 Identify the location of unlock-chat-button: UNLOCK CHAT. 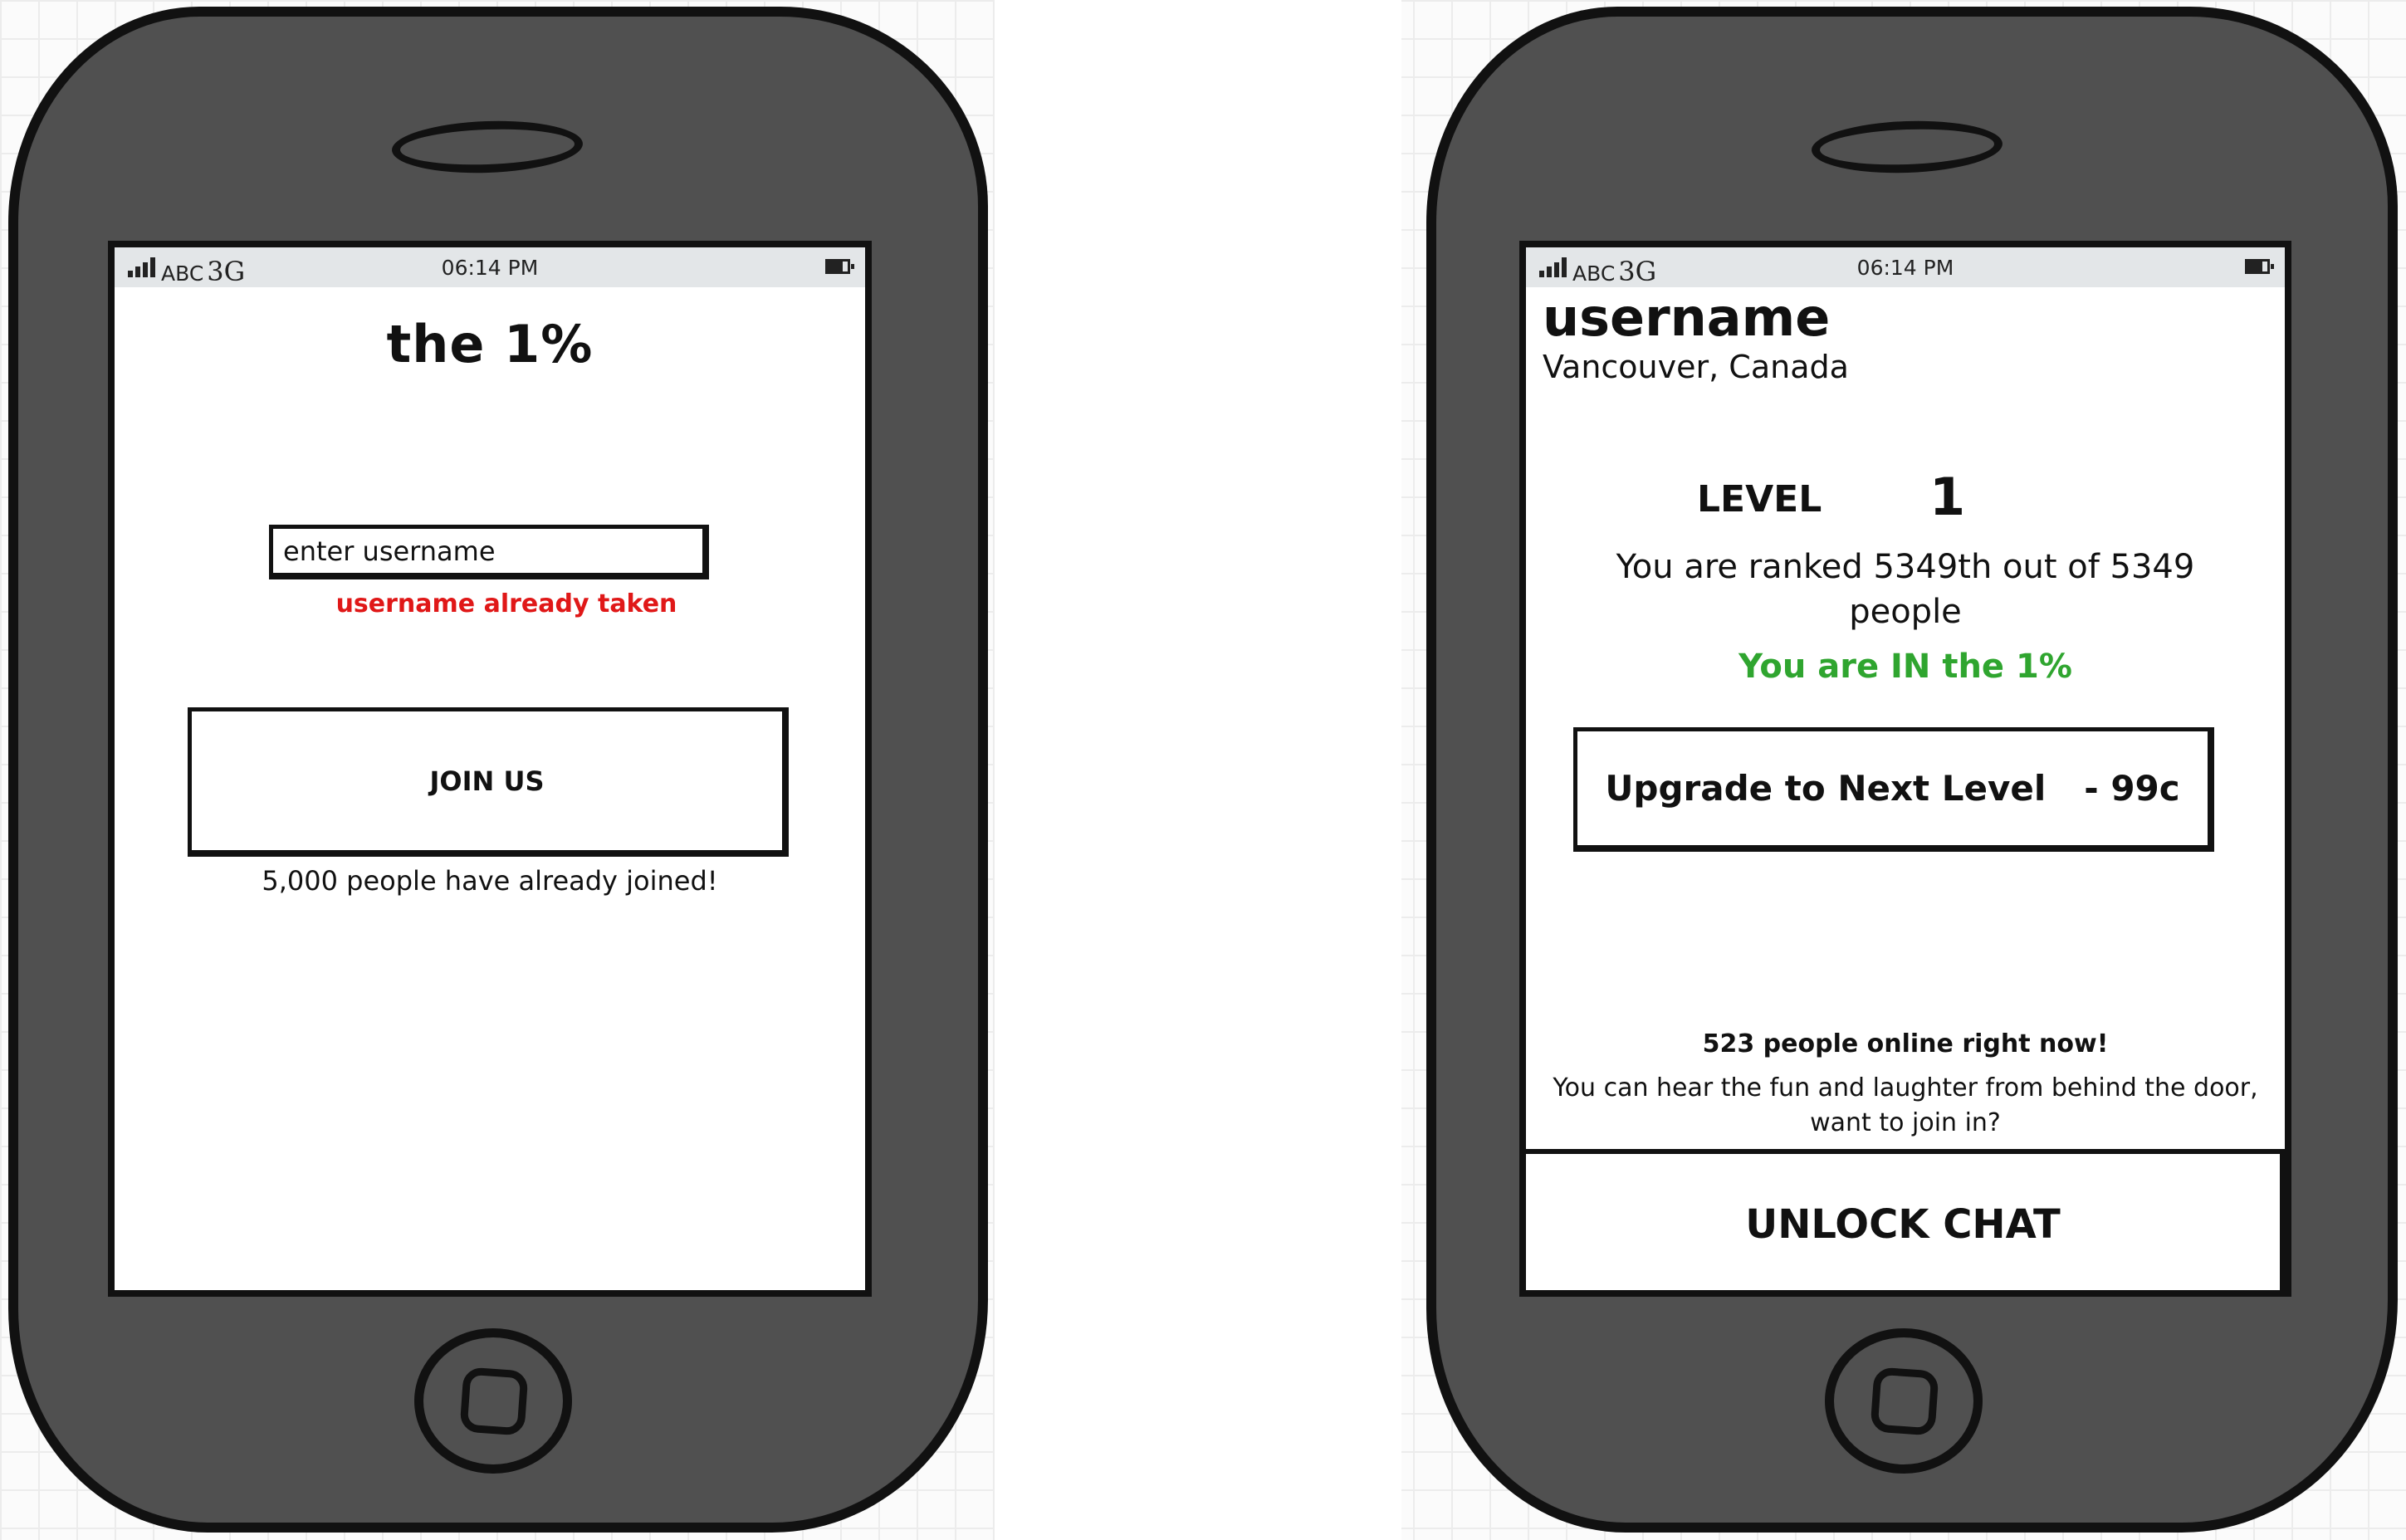
(1905, 1219).